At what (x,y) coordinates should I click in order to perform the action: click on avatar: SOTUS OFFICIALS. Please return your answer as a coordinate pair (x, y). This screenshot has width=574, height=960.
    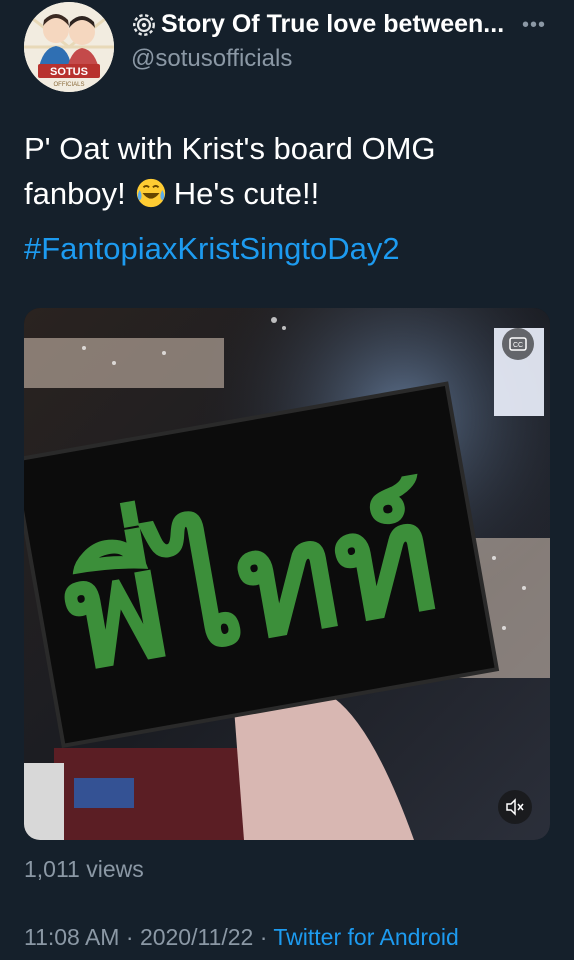
    Looking at the image, I should click on (69, 47).